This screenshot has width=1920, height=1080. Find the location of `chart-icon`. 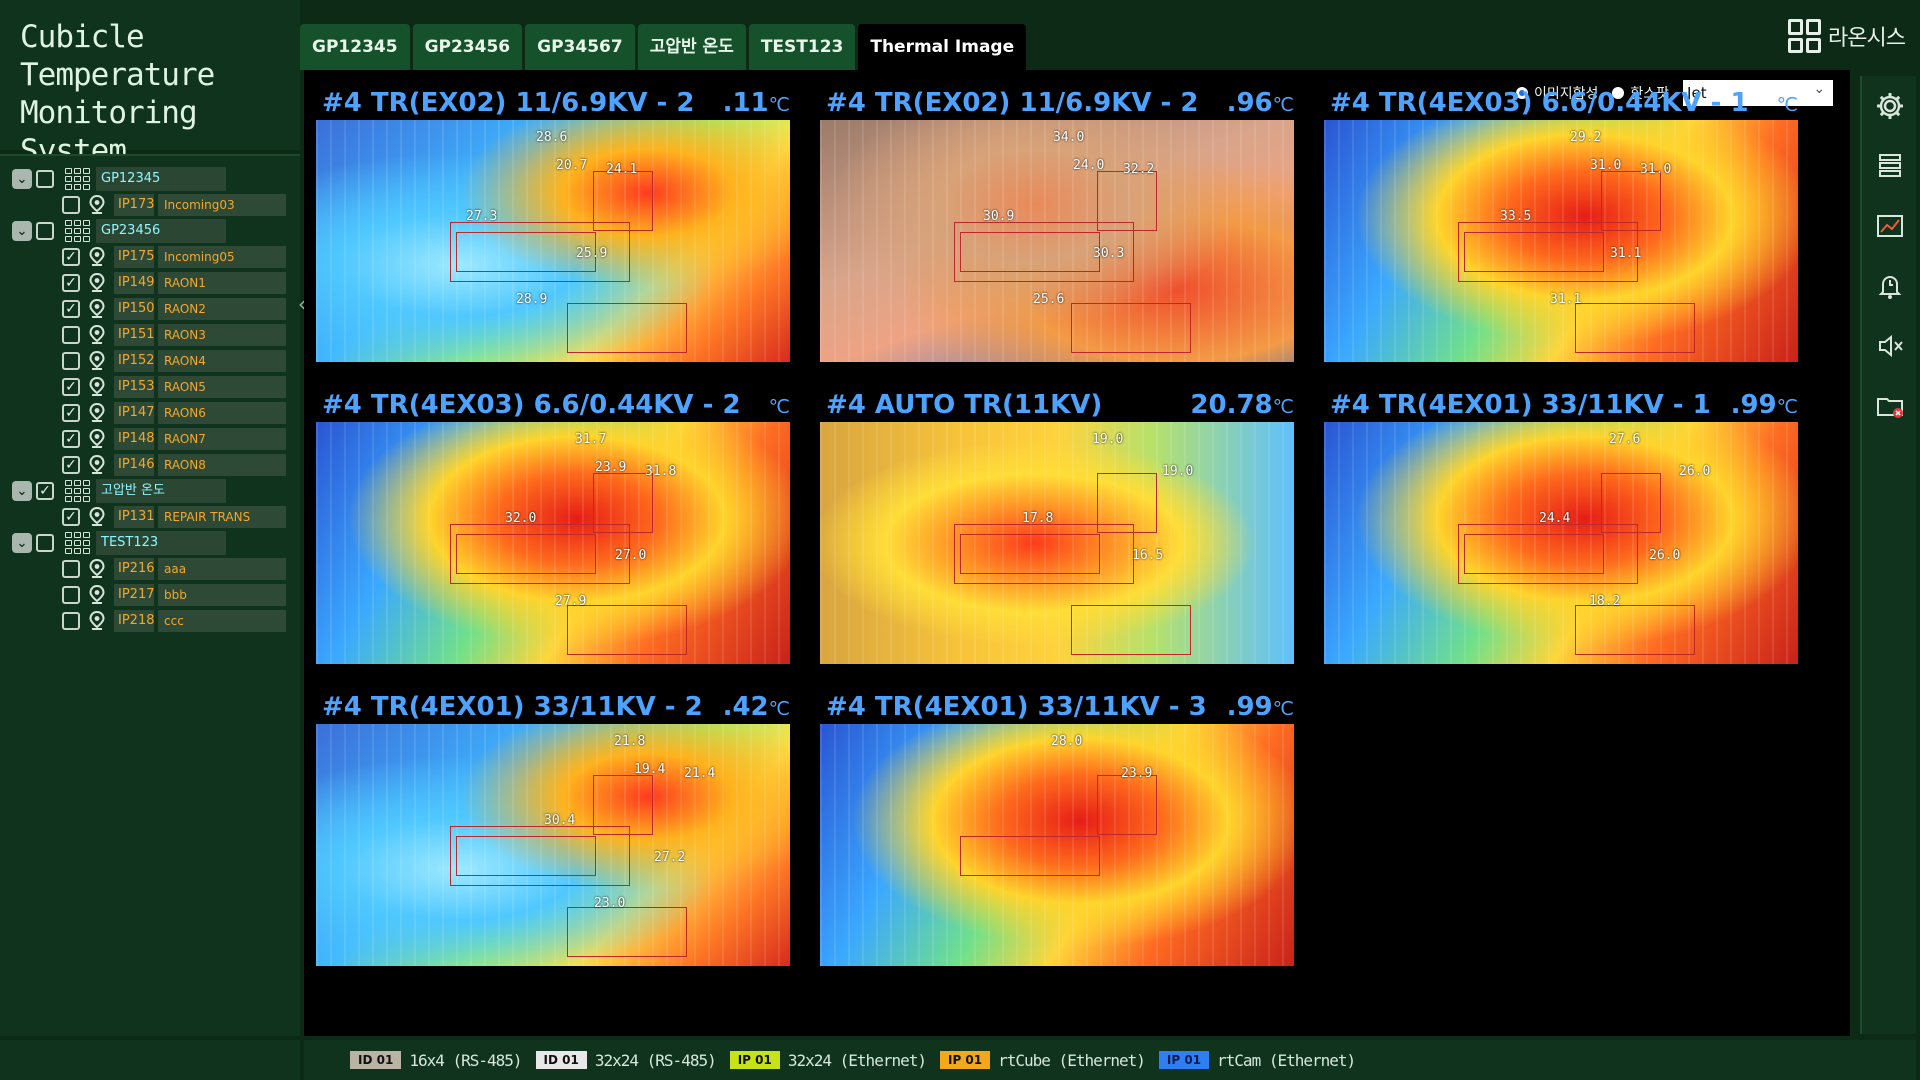

chart-icon is located at coordinates (1890, 226).